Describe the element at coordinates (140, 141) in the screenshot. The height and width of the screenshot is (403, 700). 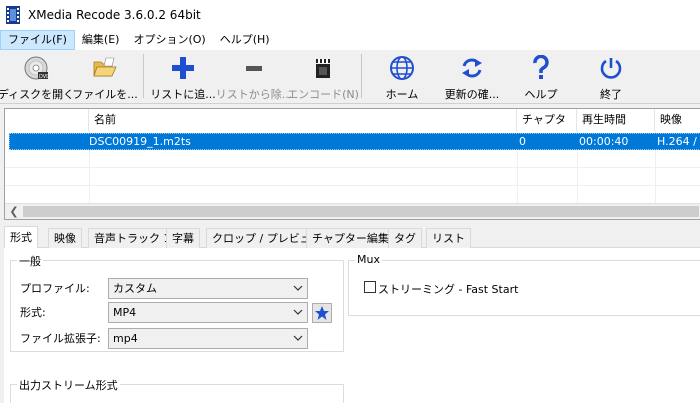
I see `cell-name: DSC00919_1.m2ts` at that location.